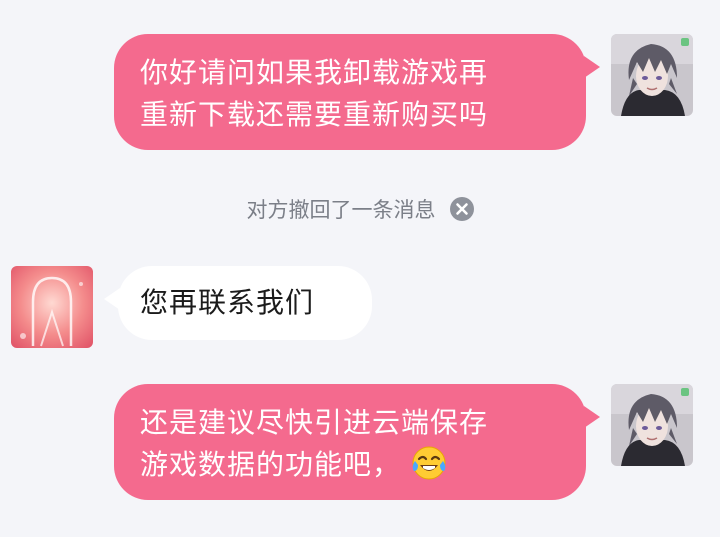  I want to click on pink-abstract-avatar-icon, so click(52, 307).